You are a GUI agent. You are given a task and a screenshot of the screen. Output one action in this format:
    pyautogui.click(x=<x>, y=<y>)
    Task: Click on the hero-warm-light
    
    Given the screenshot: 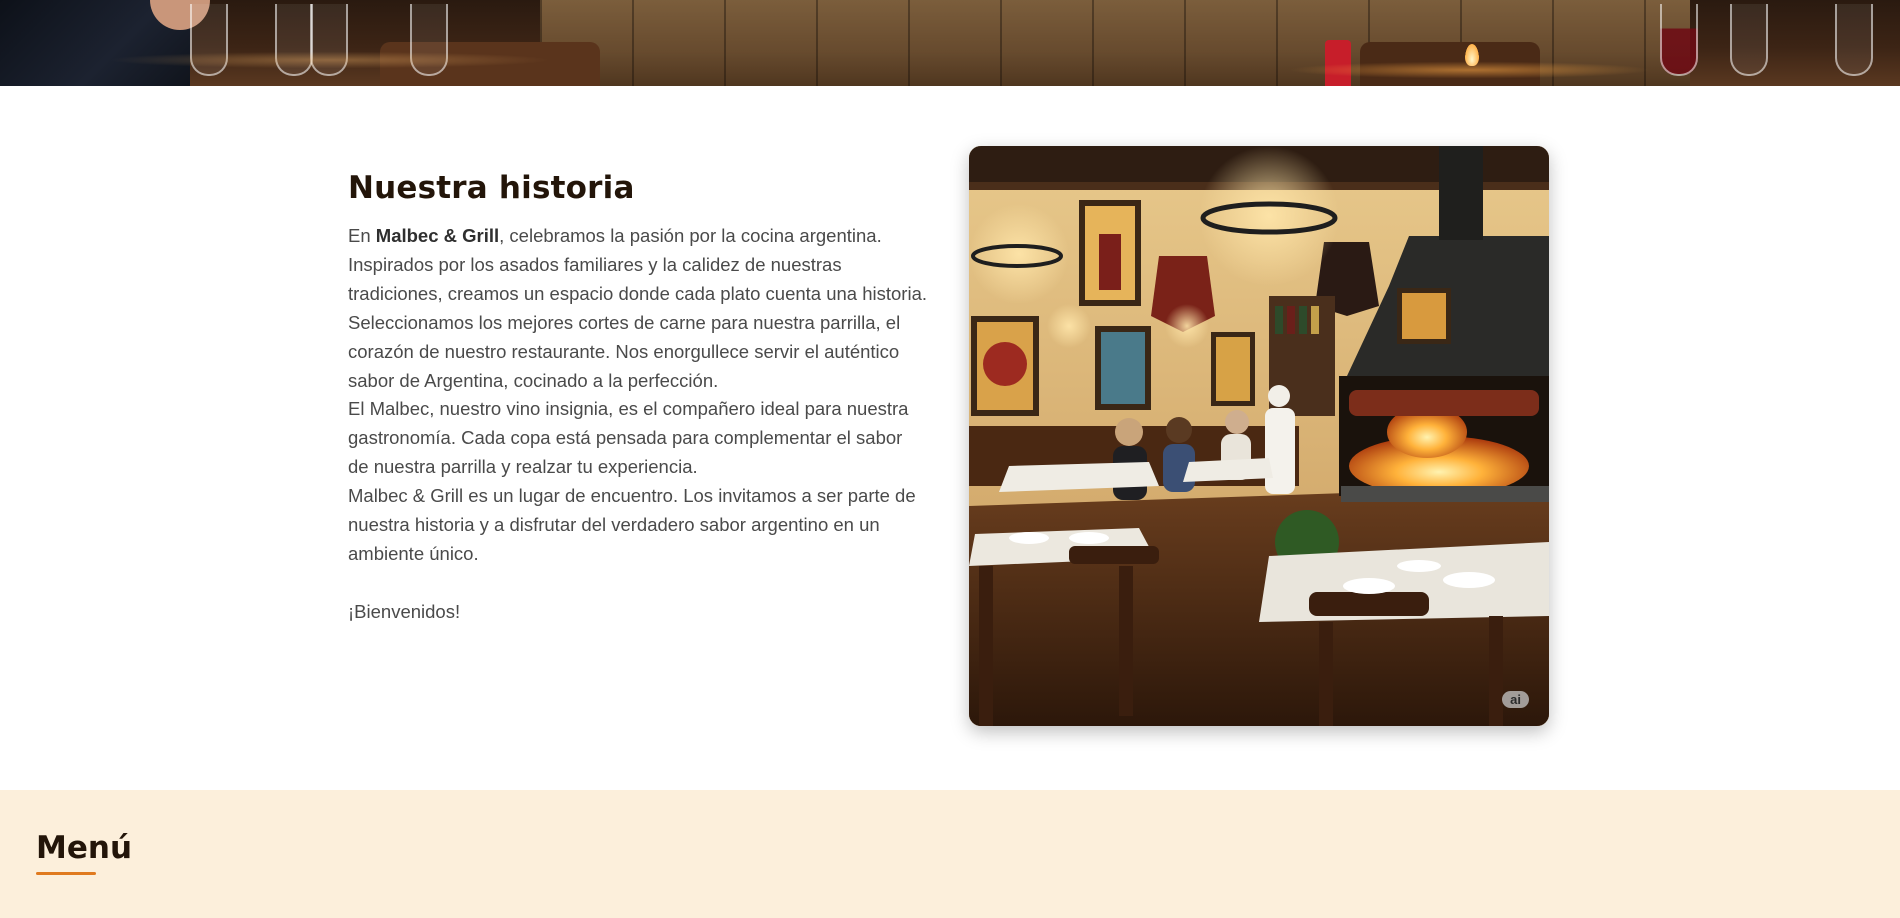 What is the action you would take?
    pyautogui.click(x=950, y=43)
    